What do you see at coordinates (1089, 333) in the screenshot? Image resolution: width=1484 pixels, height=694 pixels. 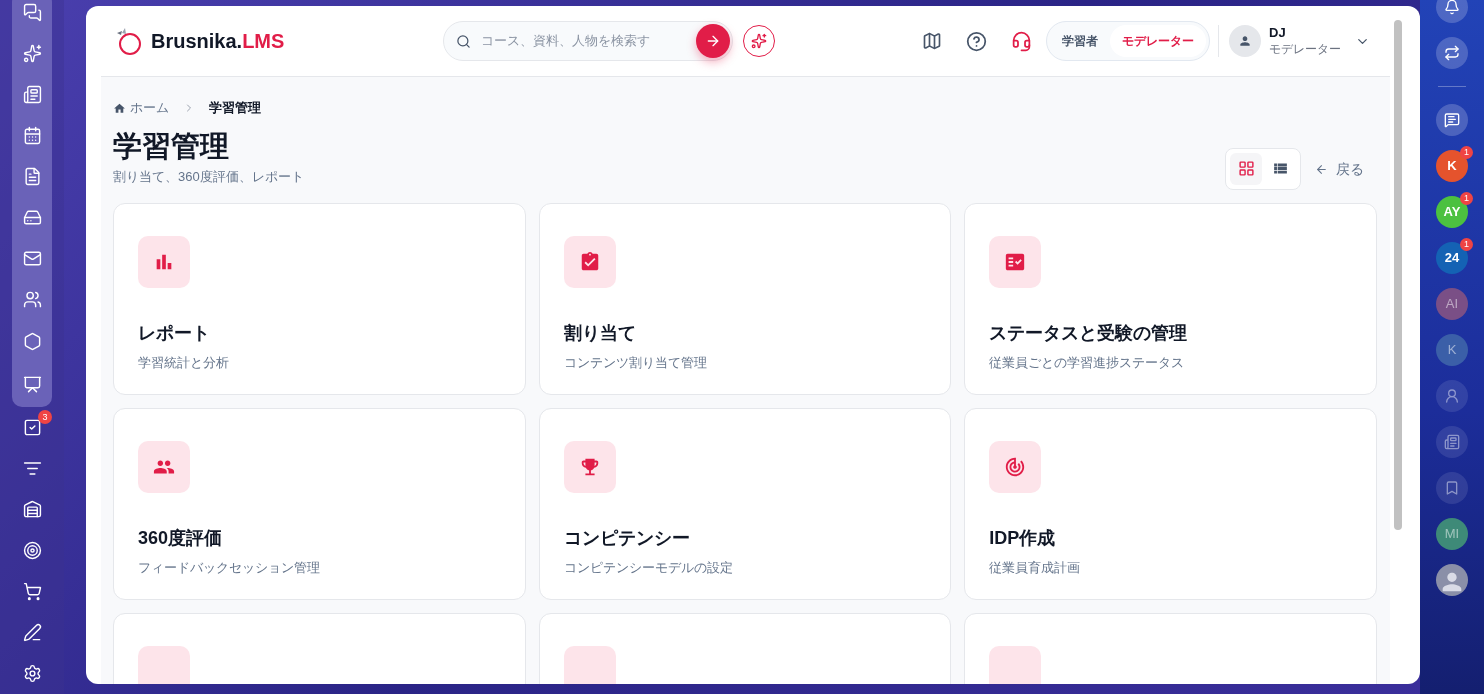 I see `card-title: ステータスと受験の管理` at bounding box center [1089, 333].